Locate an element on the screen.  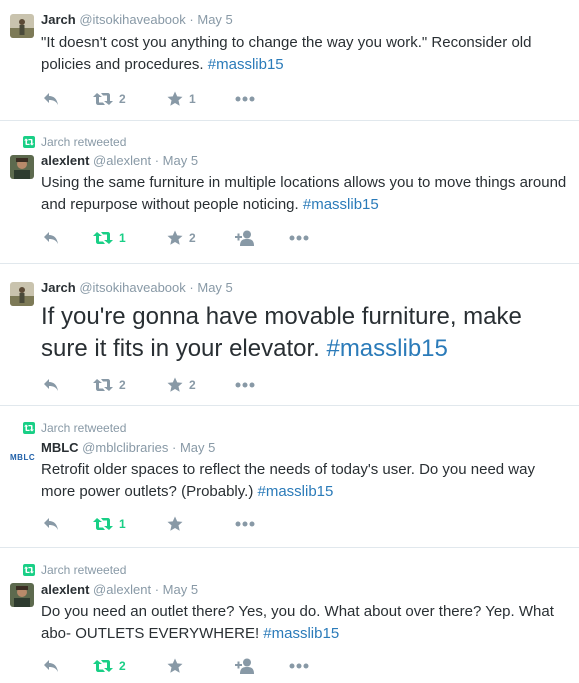
tweet-actions: 1 2 is located at coordinates (305, 238).